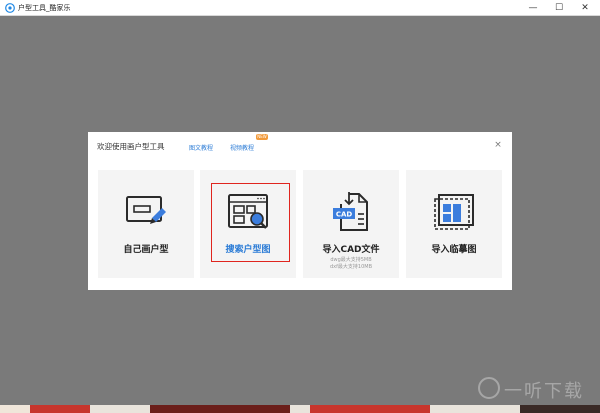 The image size is (600, 413). Describe the element at coordinates (10, 8) in the screenshot. I see `app-logo-icon` at that location.